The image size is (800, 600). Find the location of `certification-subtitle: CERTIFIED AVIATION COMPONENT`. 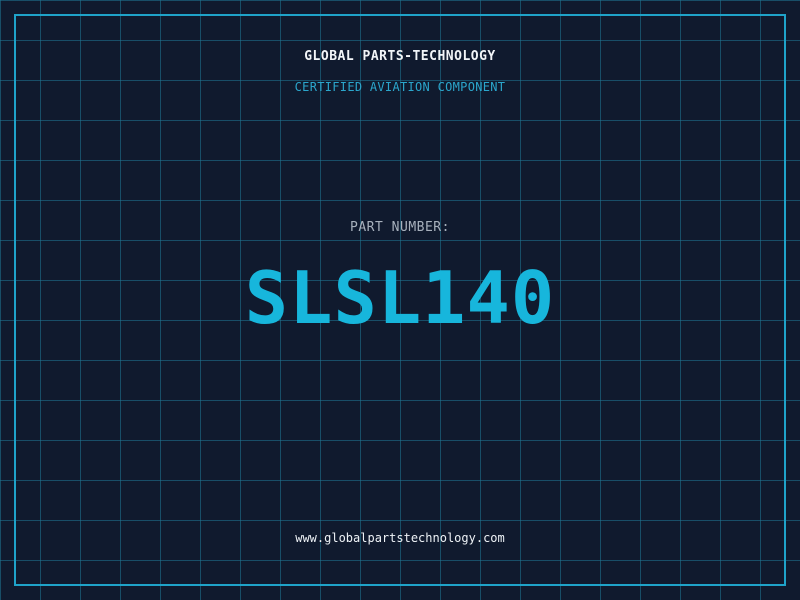

certification-subtitle: CERTIFIED AVIATION COMPONENT is located at coordinates (400, 87).